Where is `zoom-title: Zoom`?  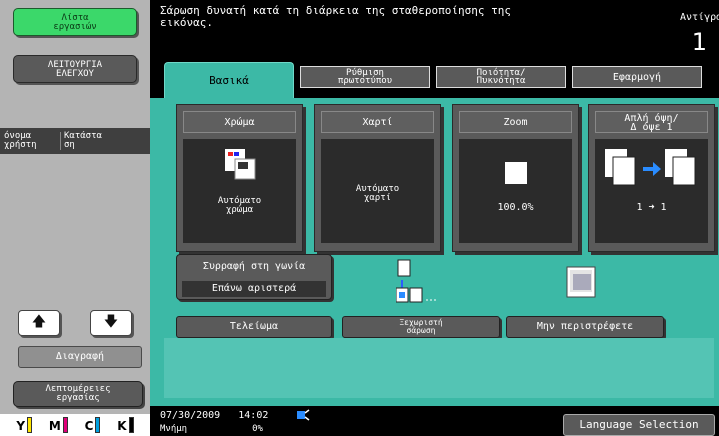 zoom-title: Zoom is located at coordinates (515, 122).